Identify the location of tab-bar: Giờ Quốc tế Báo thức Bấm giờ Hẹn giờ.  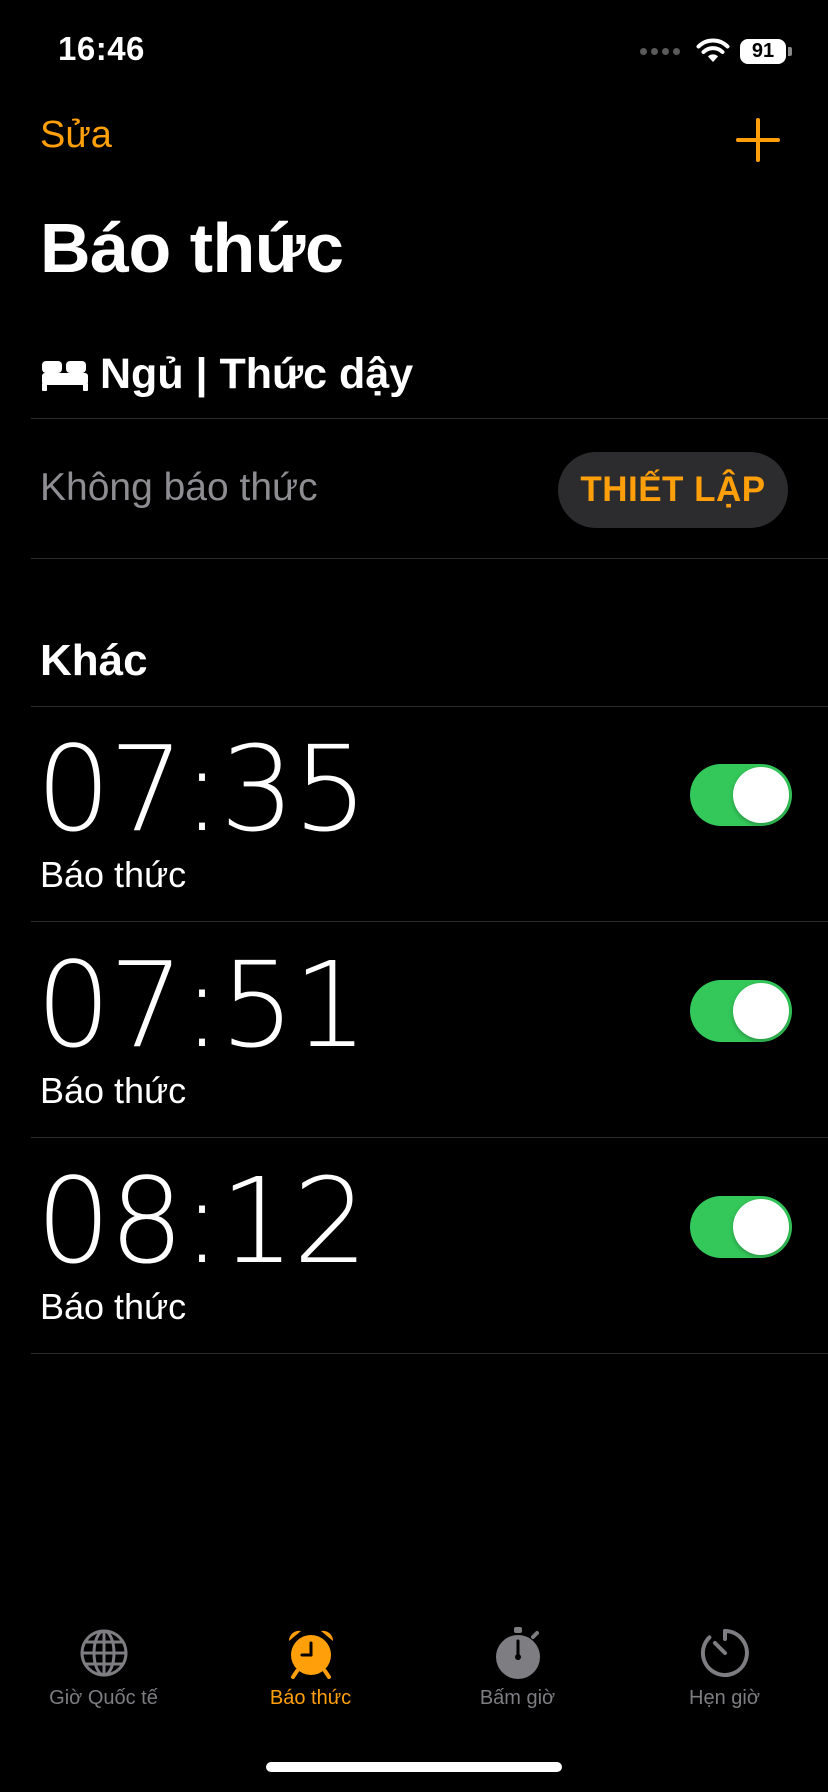
(414, 1680).